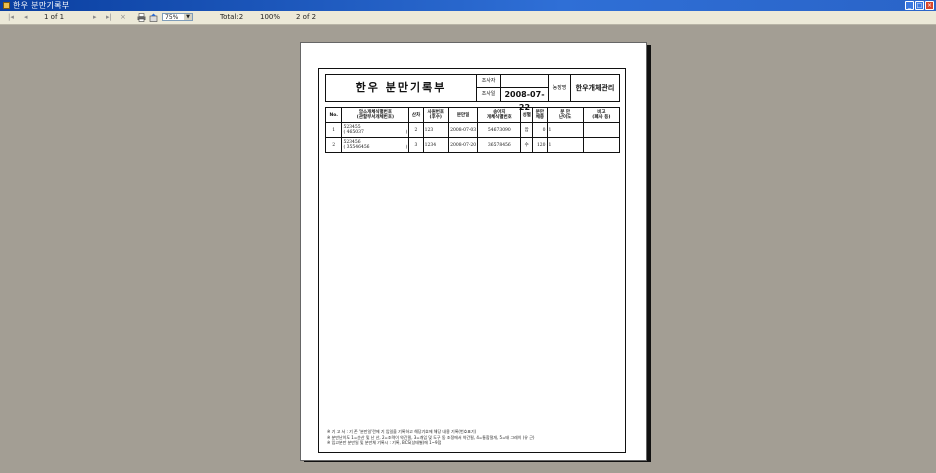 The width and height of the screenshot is (936, 473). I want to click on stop-button: ×, so click(123, 17).